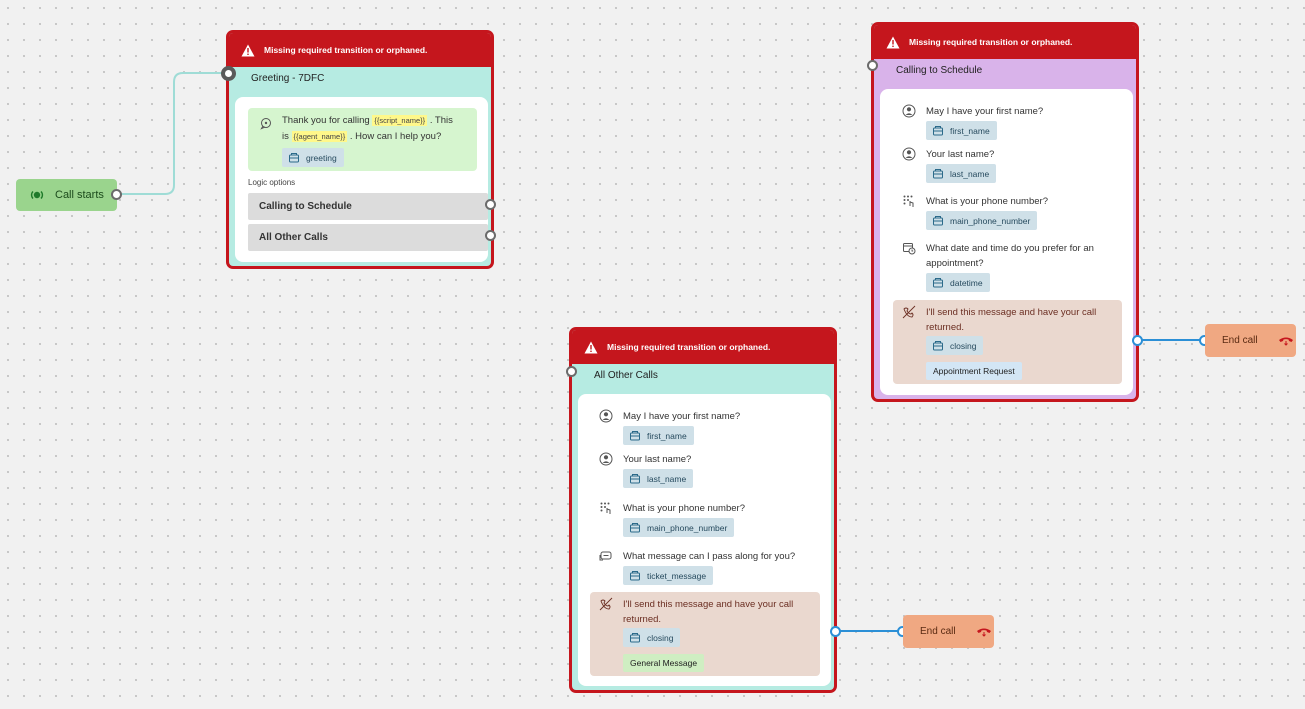  Describe the element at coordinates (395, 136) in the screenshot. I see `greeting-text-part: . How can I help you?` at that location.